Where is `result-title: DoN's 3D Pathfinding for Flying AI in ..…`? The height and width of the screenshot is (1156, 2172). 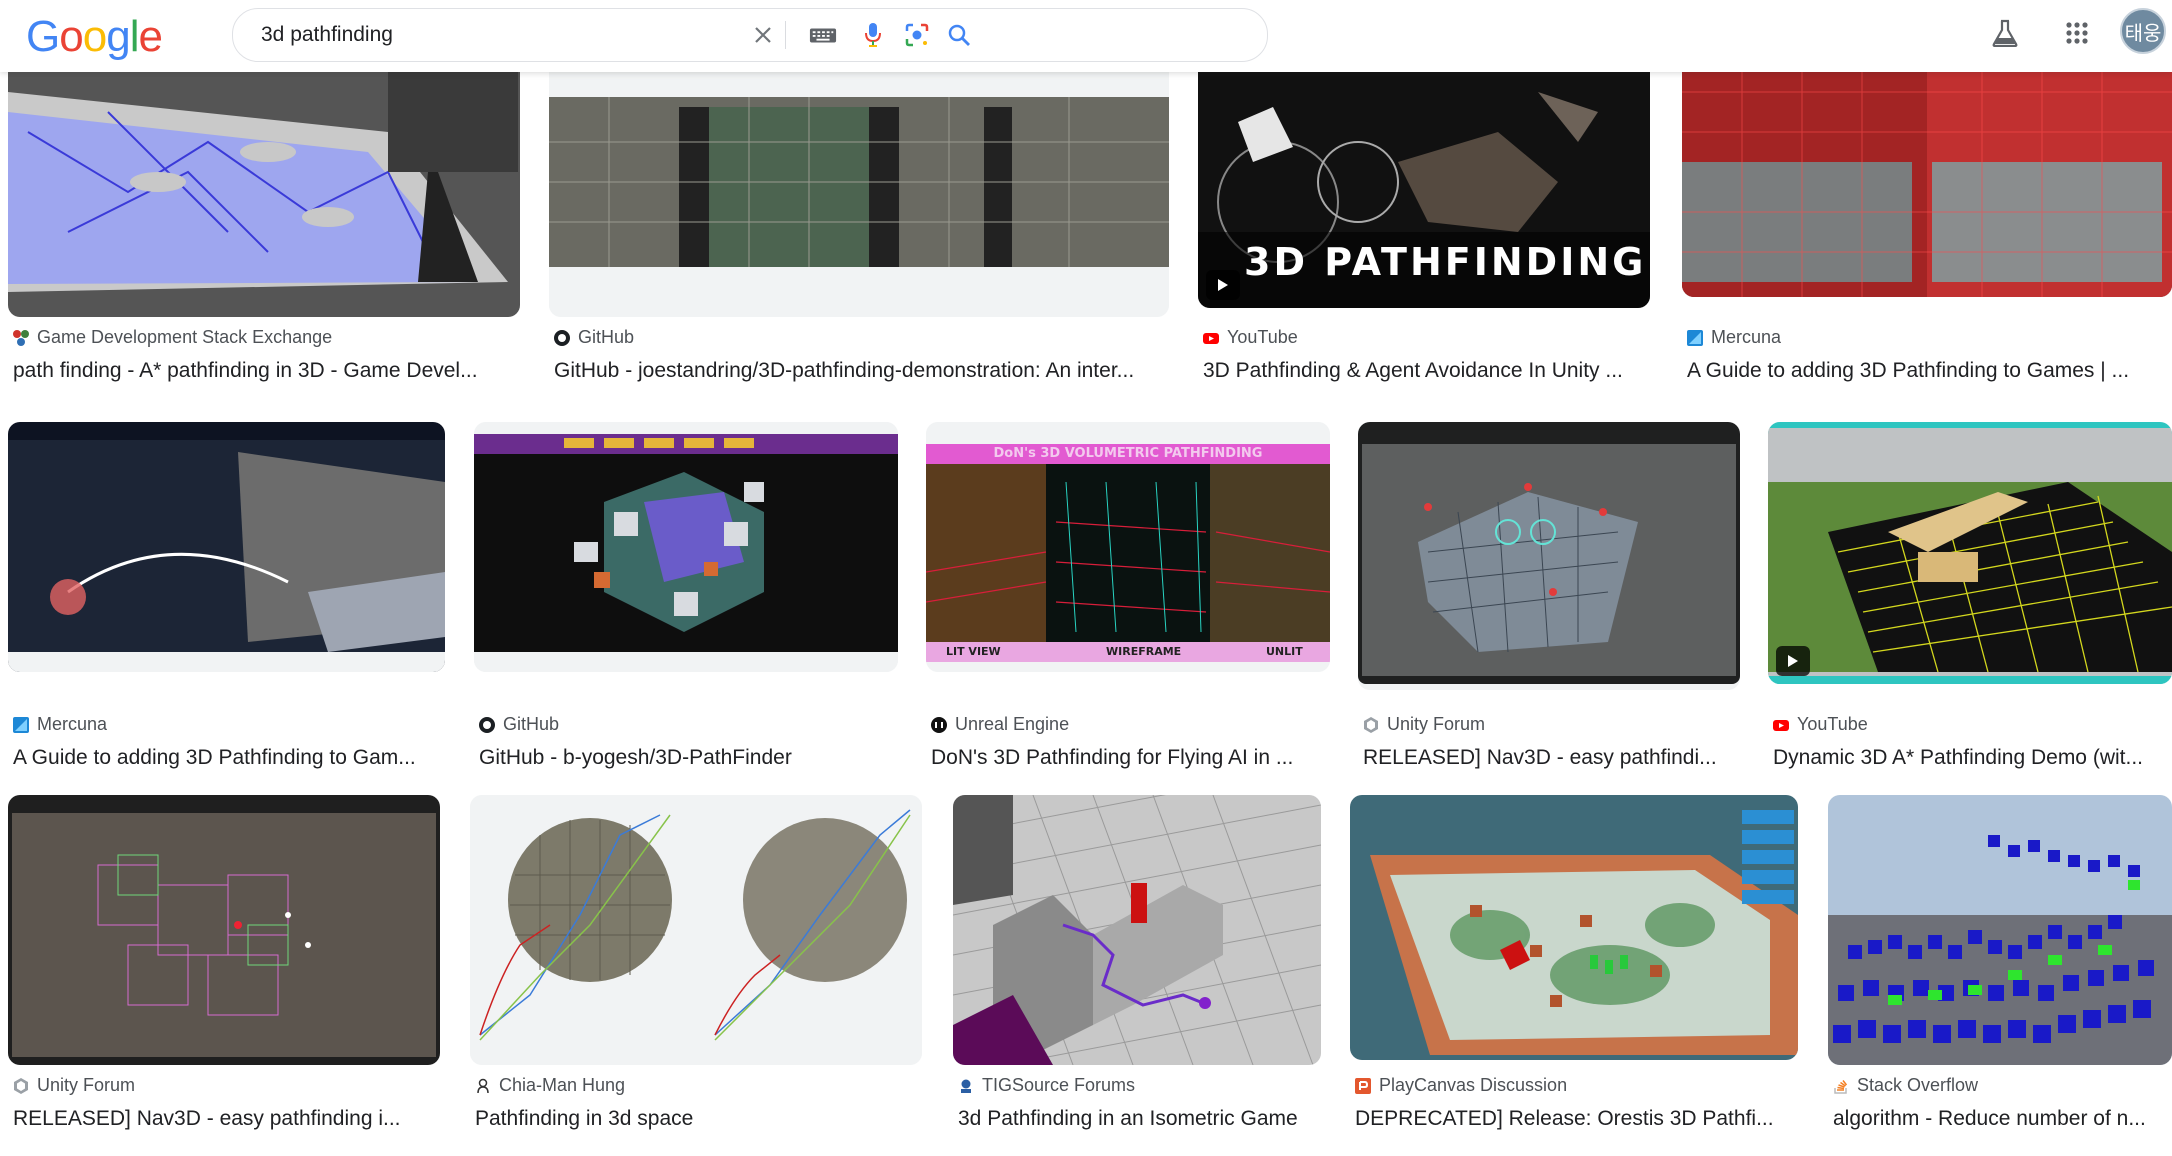
result-title: DoN's 3D Pathfinding for Flying AI in ..… is located at coordinates (1130, 758).